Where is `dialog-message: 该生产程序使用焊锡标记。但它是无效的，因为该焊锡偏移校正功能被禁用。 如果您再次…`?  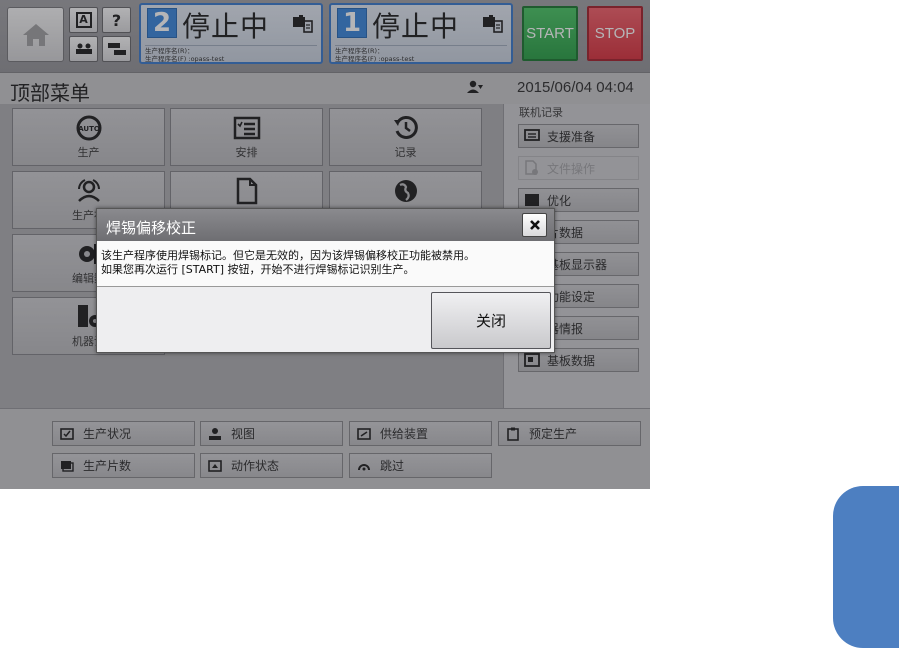 dialog-message: 该生产程序使用焊锡标记。但它是无效的，因为该焊锡偏移校正功能被禁用。 如果您再次… is located at coordinates (325, 264).